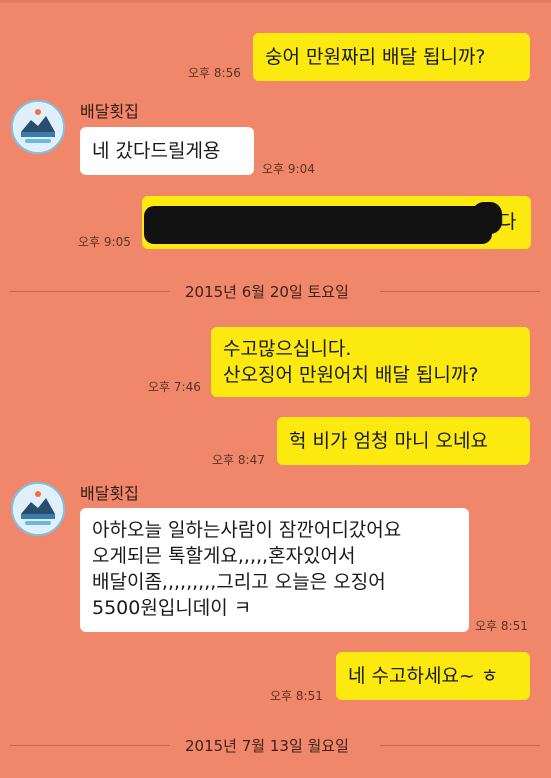  Describe the element at coordinates (508, 222) in the screenshot. I see `visible-fragment: 다` at that location.